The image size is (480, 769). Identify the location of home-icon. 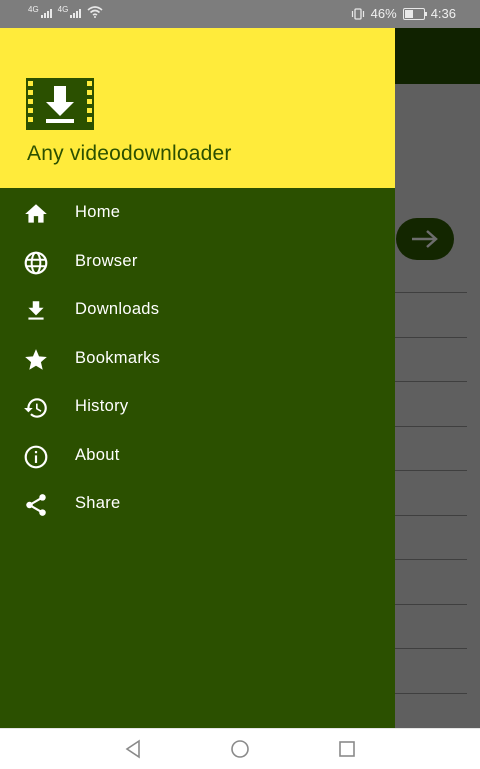
(36, 214).